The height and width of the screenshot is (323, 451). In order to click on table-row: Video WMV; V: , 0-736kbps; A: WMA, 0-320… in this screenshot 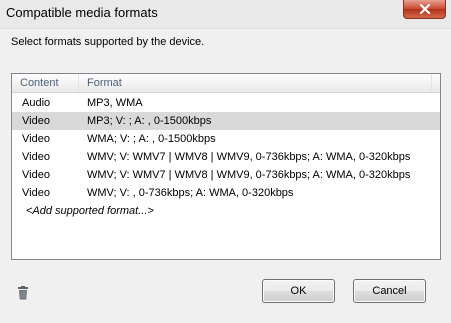, I will do `click(226, 193)`.